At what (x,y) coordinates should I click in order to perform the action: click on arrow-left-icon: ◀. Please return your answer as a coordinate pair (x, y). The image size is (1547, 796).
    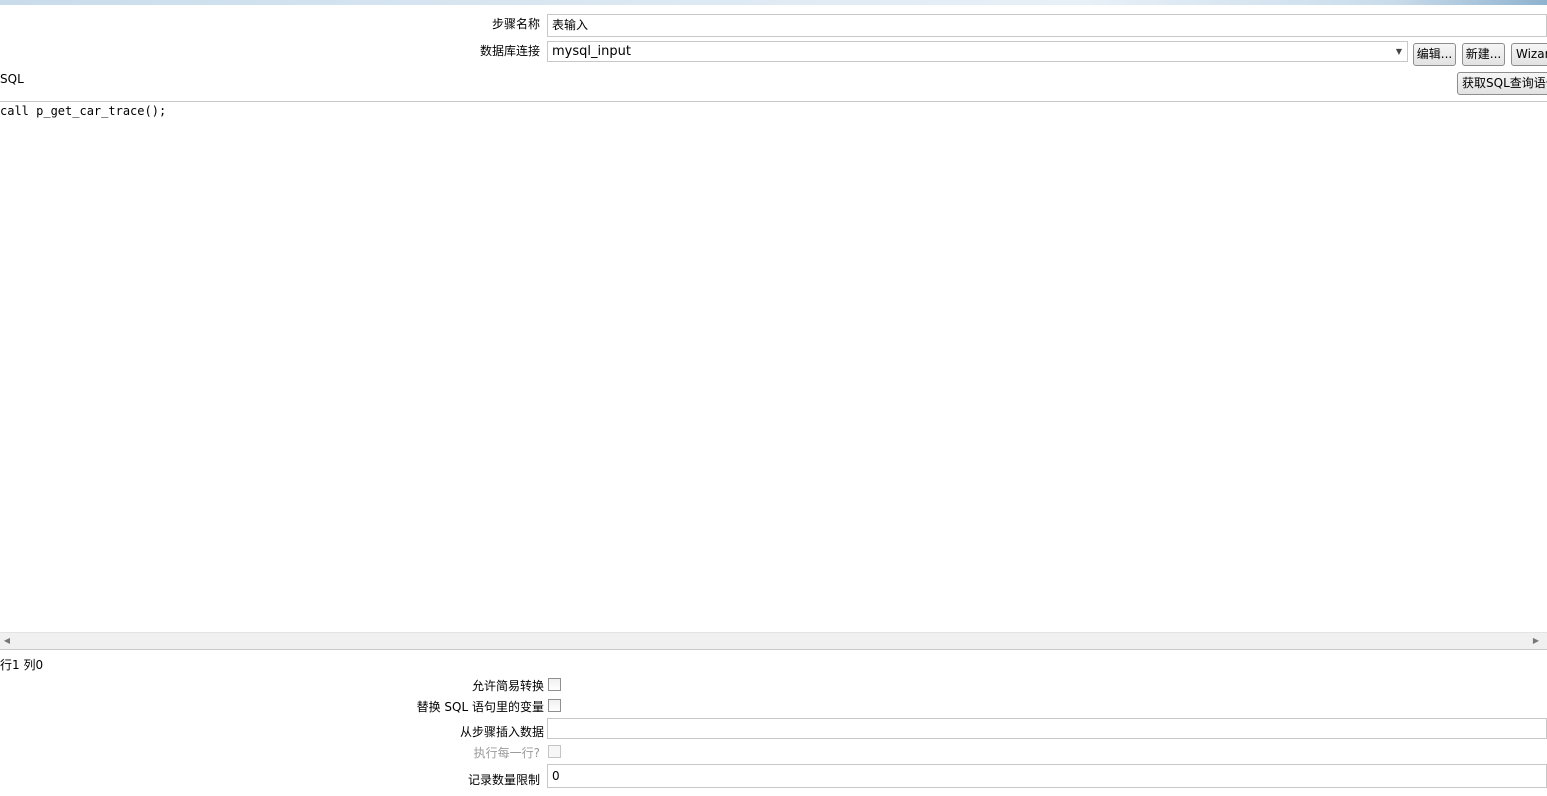
    Looking at the image, I should click on (7, 641).